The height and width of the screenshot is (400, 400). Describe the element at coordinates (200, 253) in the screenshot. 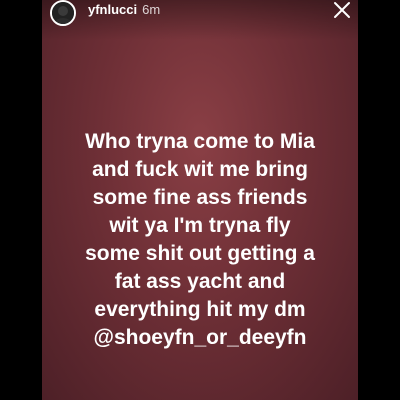

I see `story-text-line: some shit out getting a` at that location.